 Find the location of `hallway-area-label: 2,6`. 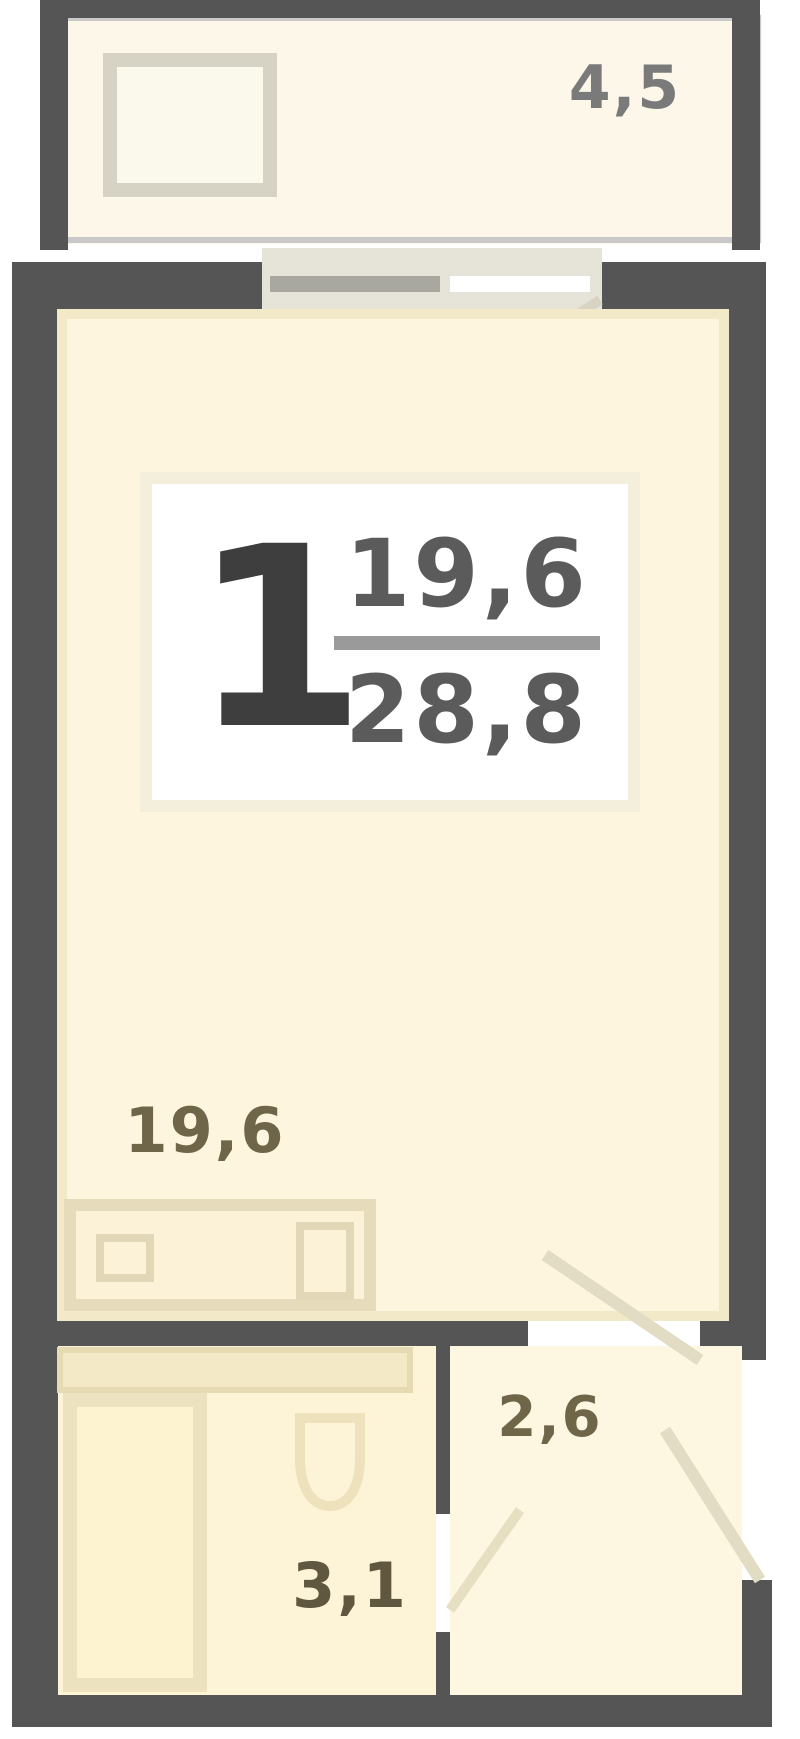

hallway-area-label: 2,6 is located at coordinates (550, 1417).